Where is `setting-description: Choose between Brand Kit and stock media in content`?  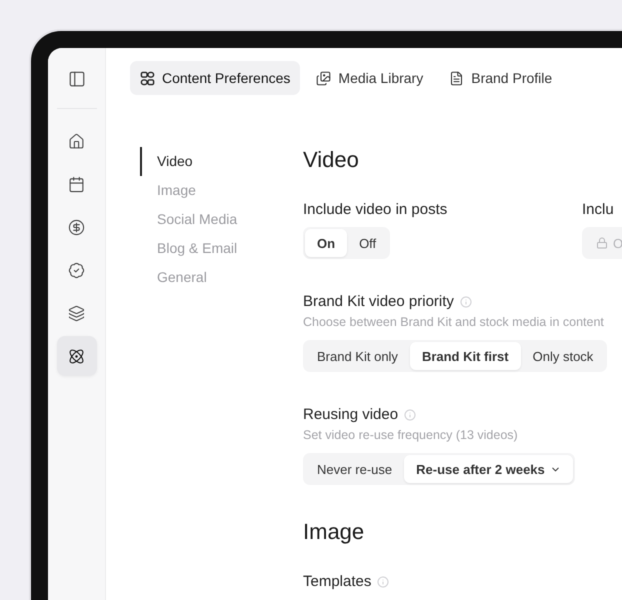 setting-description: Choose between Brand Kit and stock media in content is located at coordinates (454, 322).